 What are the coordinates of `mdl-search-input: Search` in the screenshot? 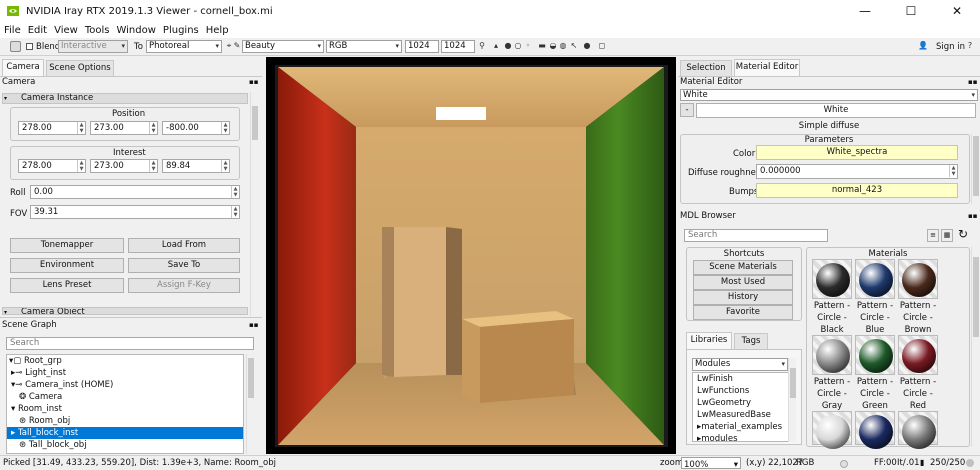 It's located at (756, 235).